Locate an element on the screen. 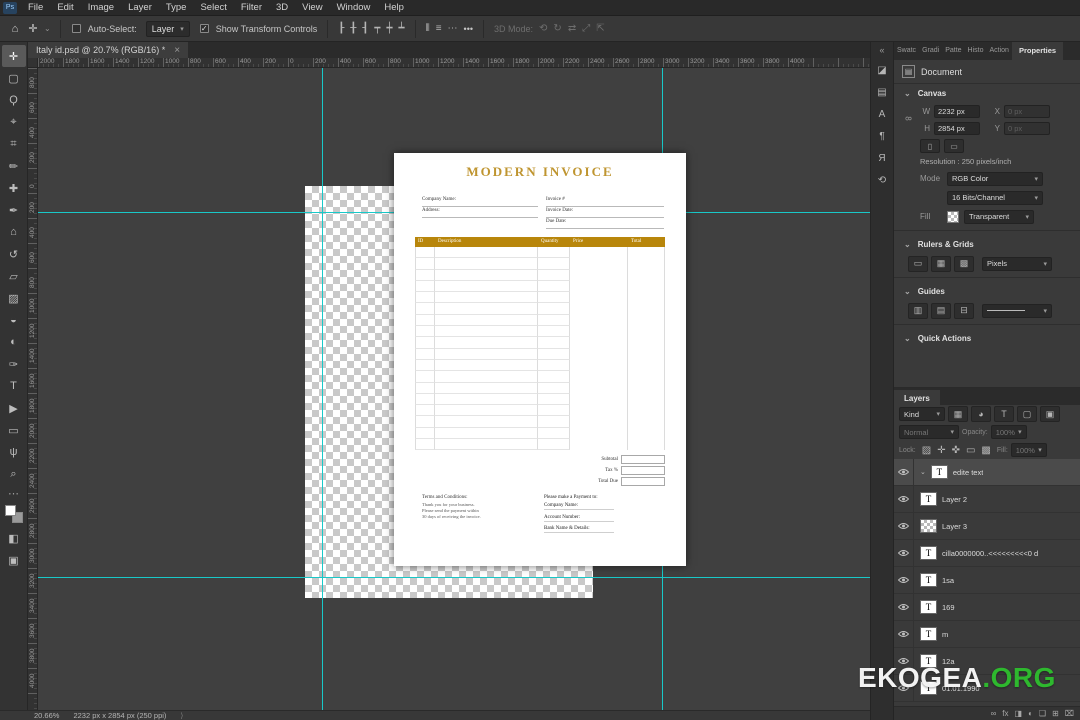 Image resolution: width=1080 pixels, height=720 pixels. new-layer-icon: ⊞ is located at coordinates (1055, 713).